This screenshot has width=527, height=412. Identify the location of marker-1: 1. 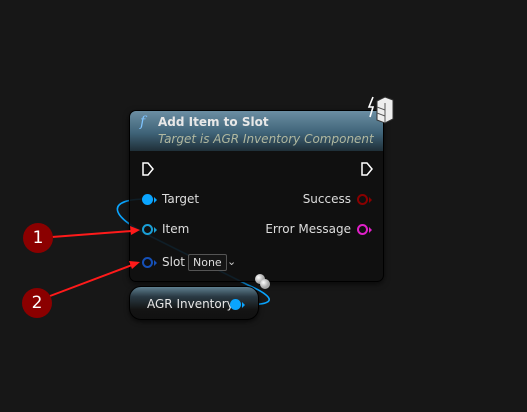
(38, 238).